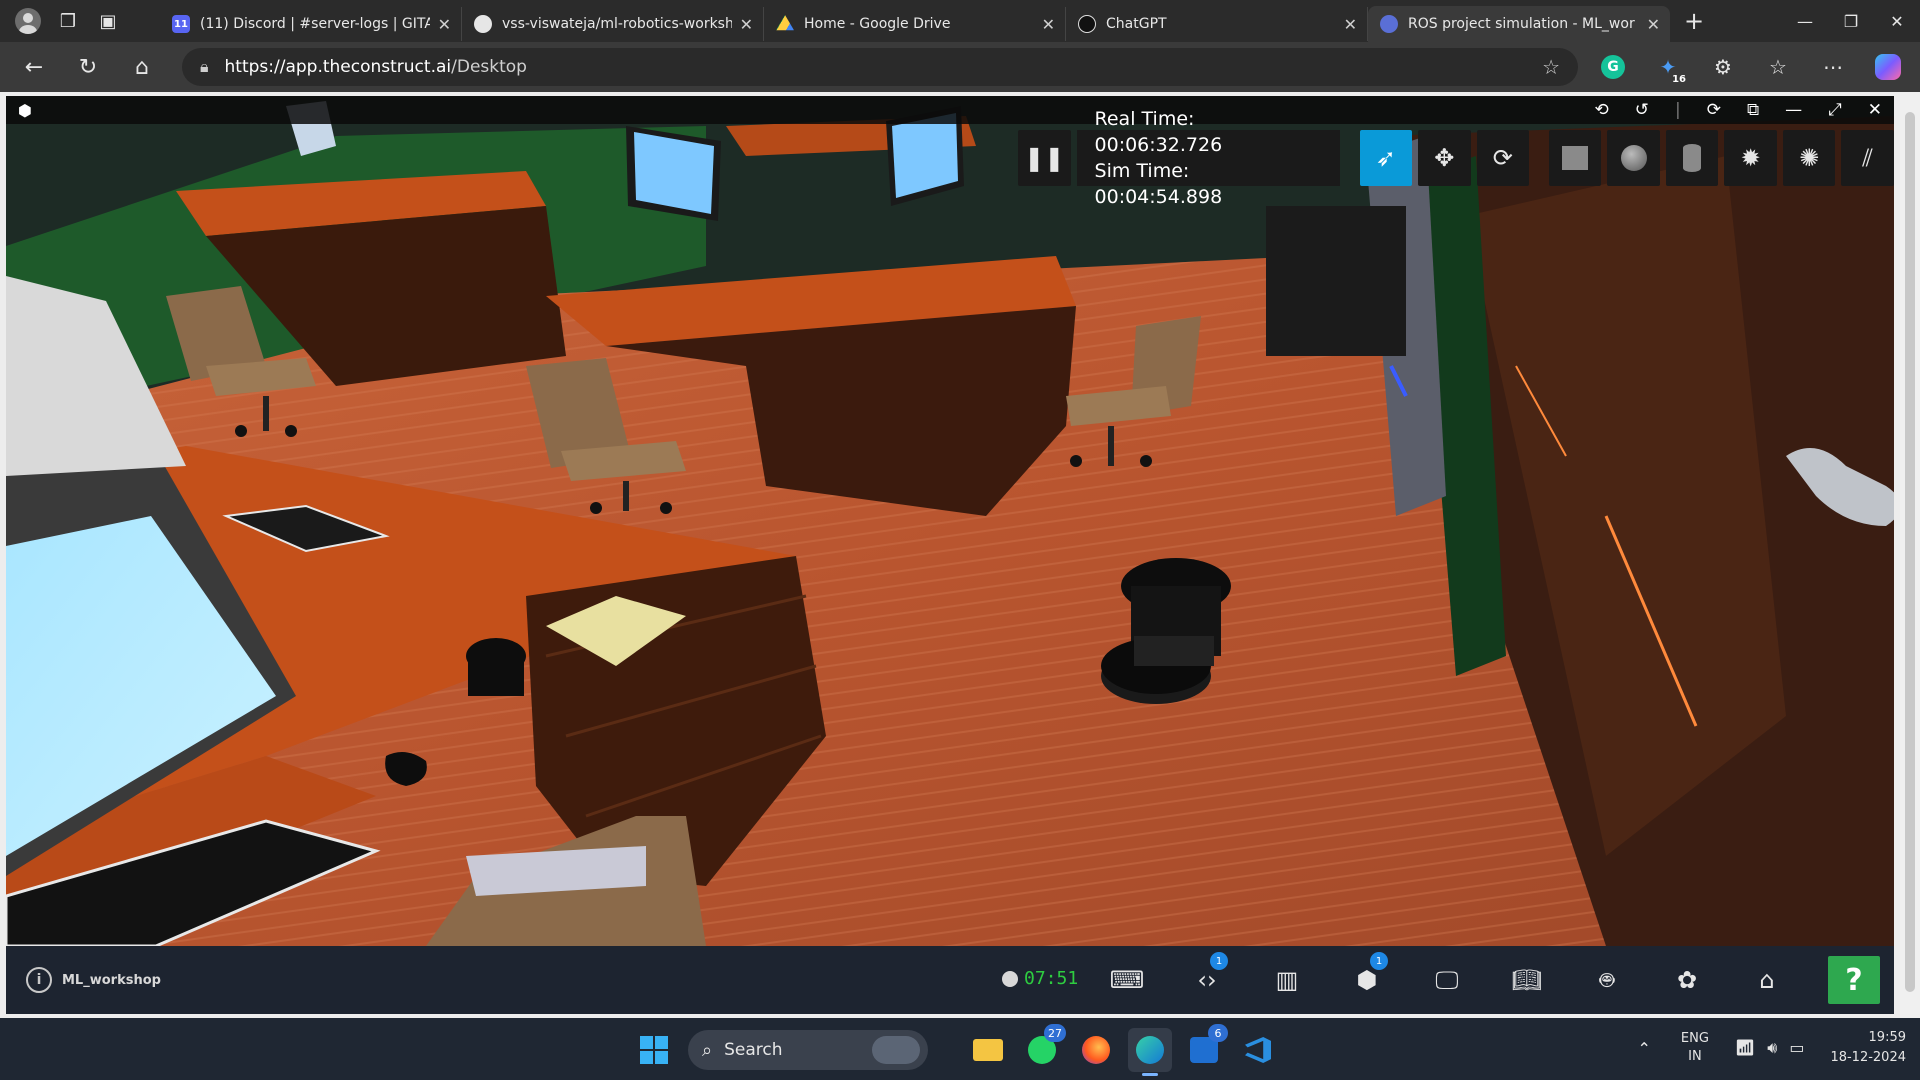 The width and height of the screenshot is (1920, 1080). Describe the element at coordinates (338, 67) in the screenshot. I see `url-host: https://app.theconstruct.ai` at that location.